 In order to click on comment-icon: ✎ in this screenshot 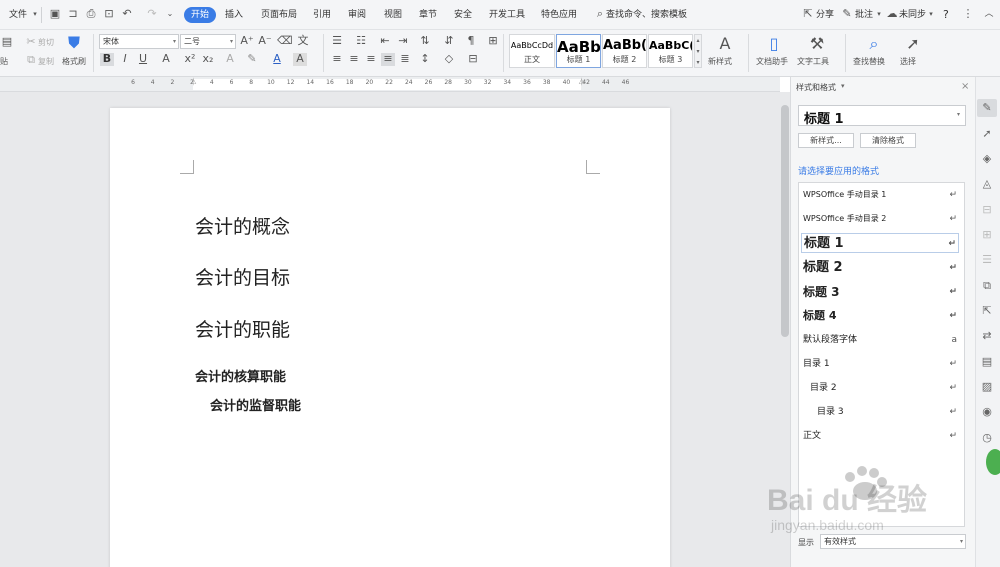, I will do `click(847, 14)`.